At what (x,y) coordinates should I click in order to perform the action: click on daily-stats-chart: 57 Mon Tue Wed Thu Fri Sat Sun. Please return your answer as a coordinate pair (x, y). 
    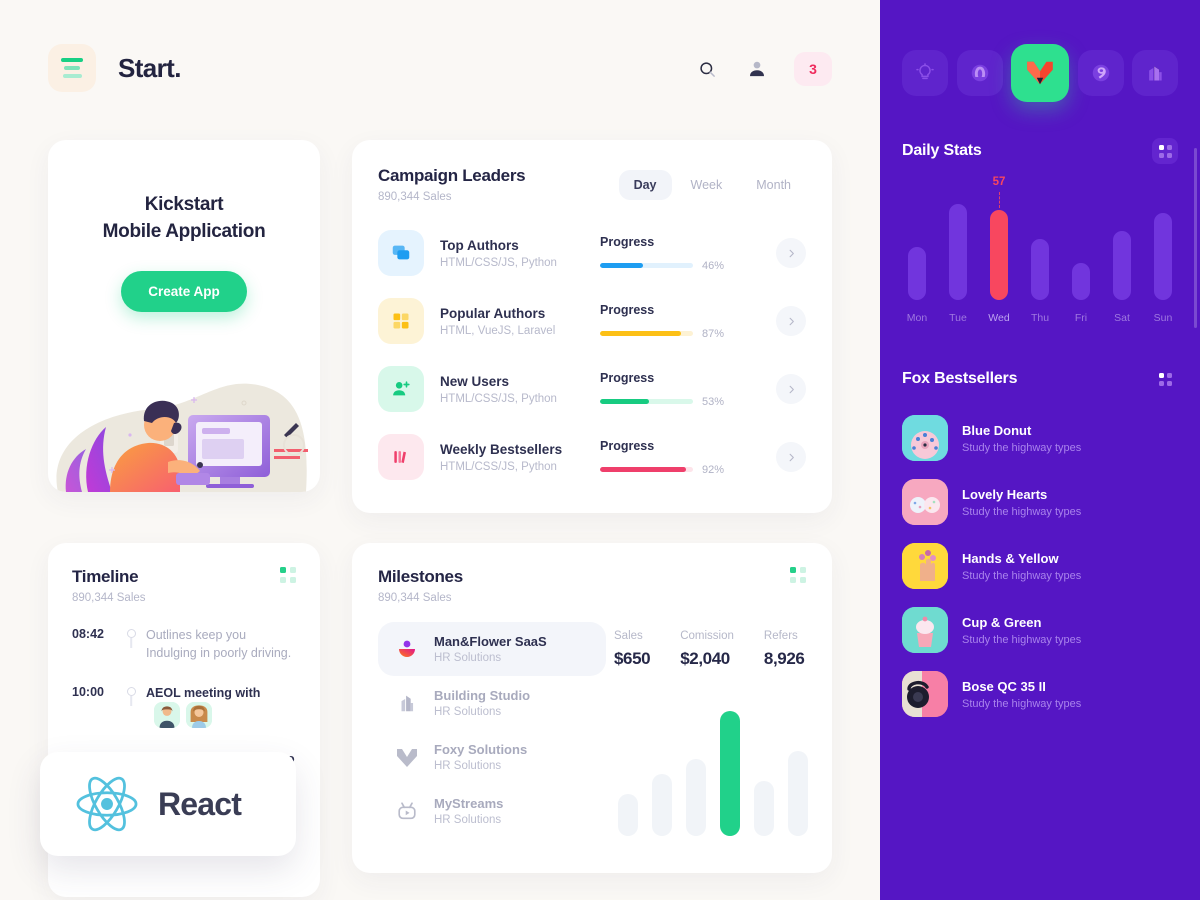
    Looking at the image, I should click on (1040, 253).